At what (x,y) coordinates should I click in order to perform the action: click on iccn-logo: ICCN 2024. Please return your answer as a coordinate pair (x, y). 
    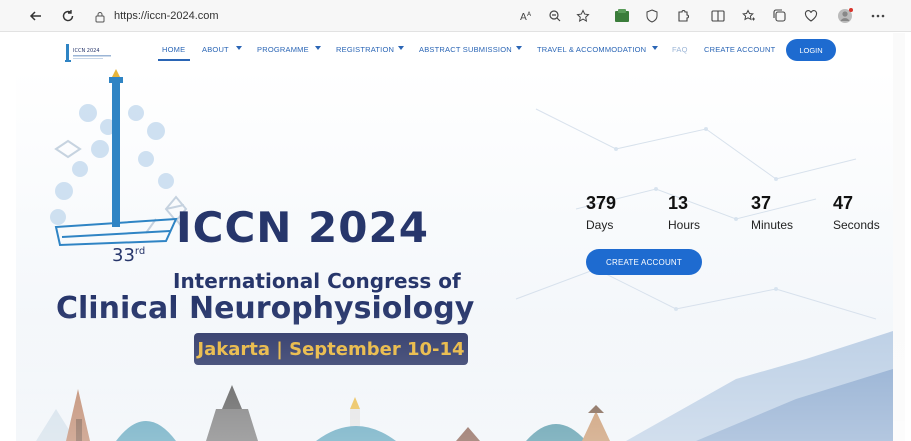
    Looking at the image, I should click on (90, 52).